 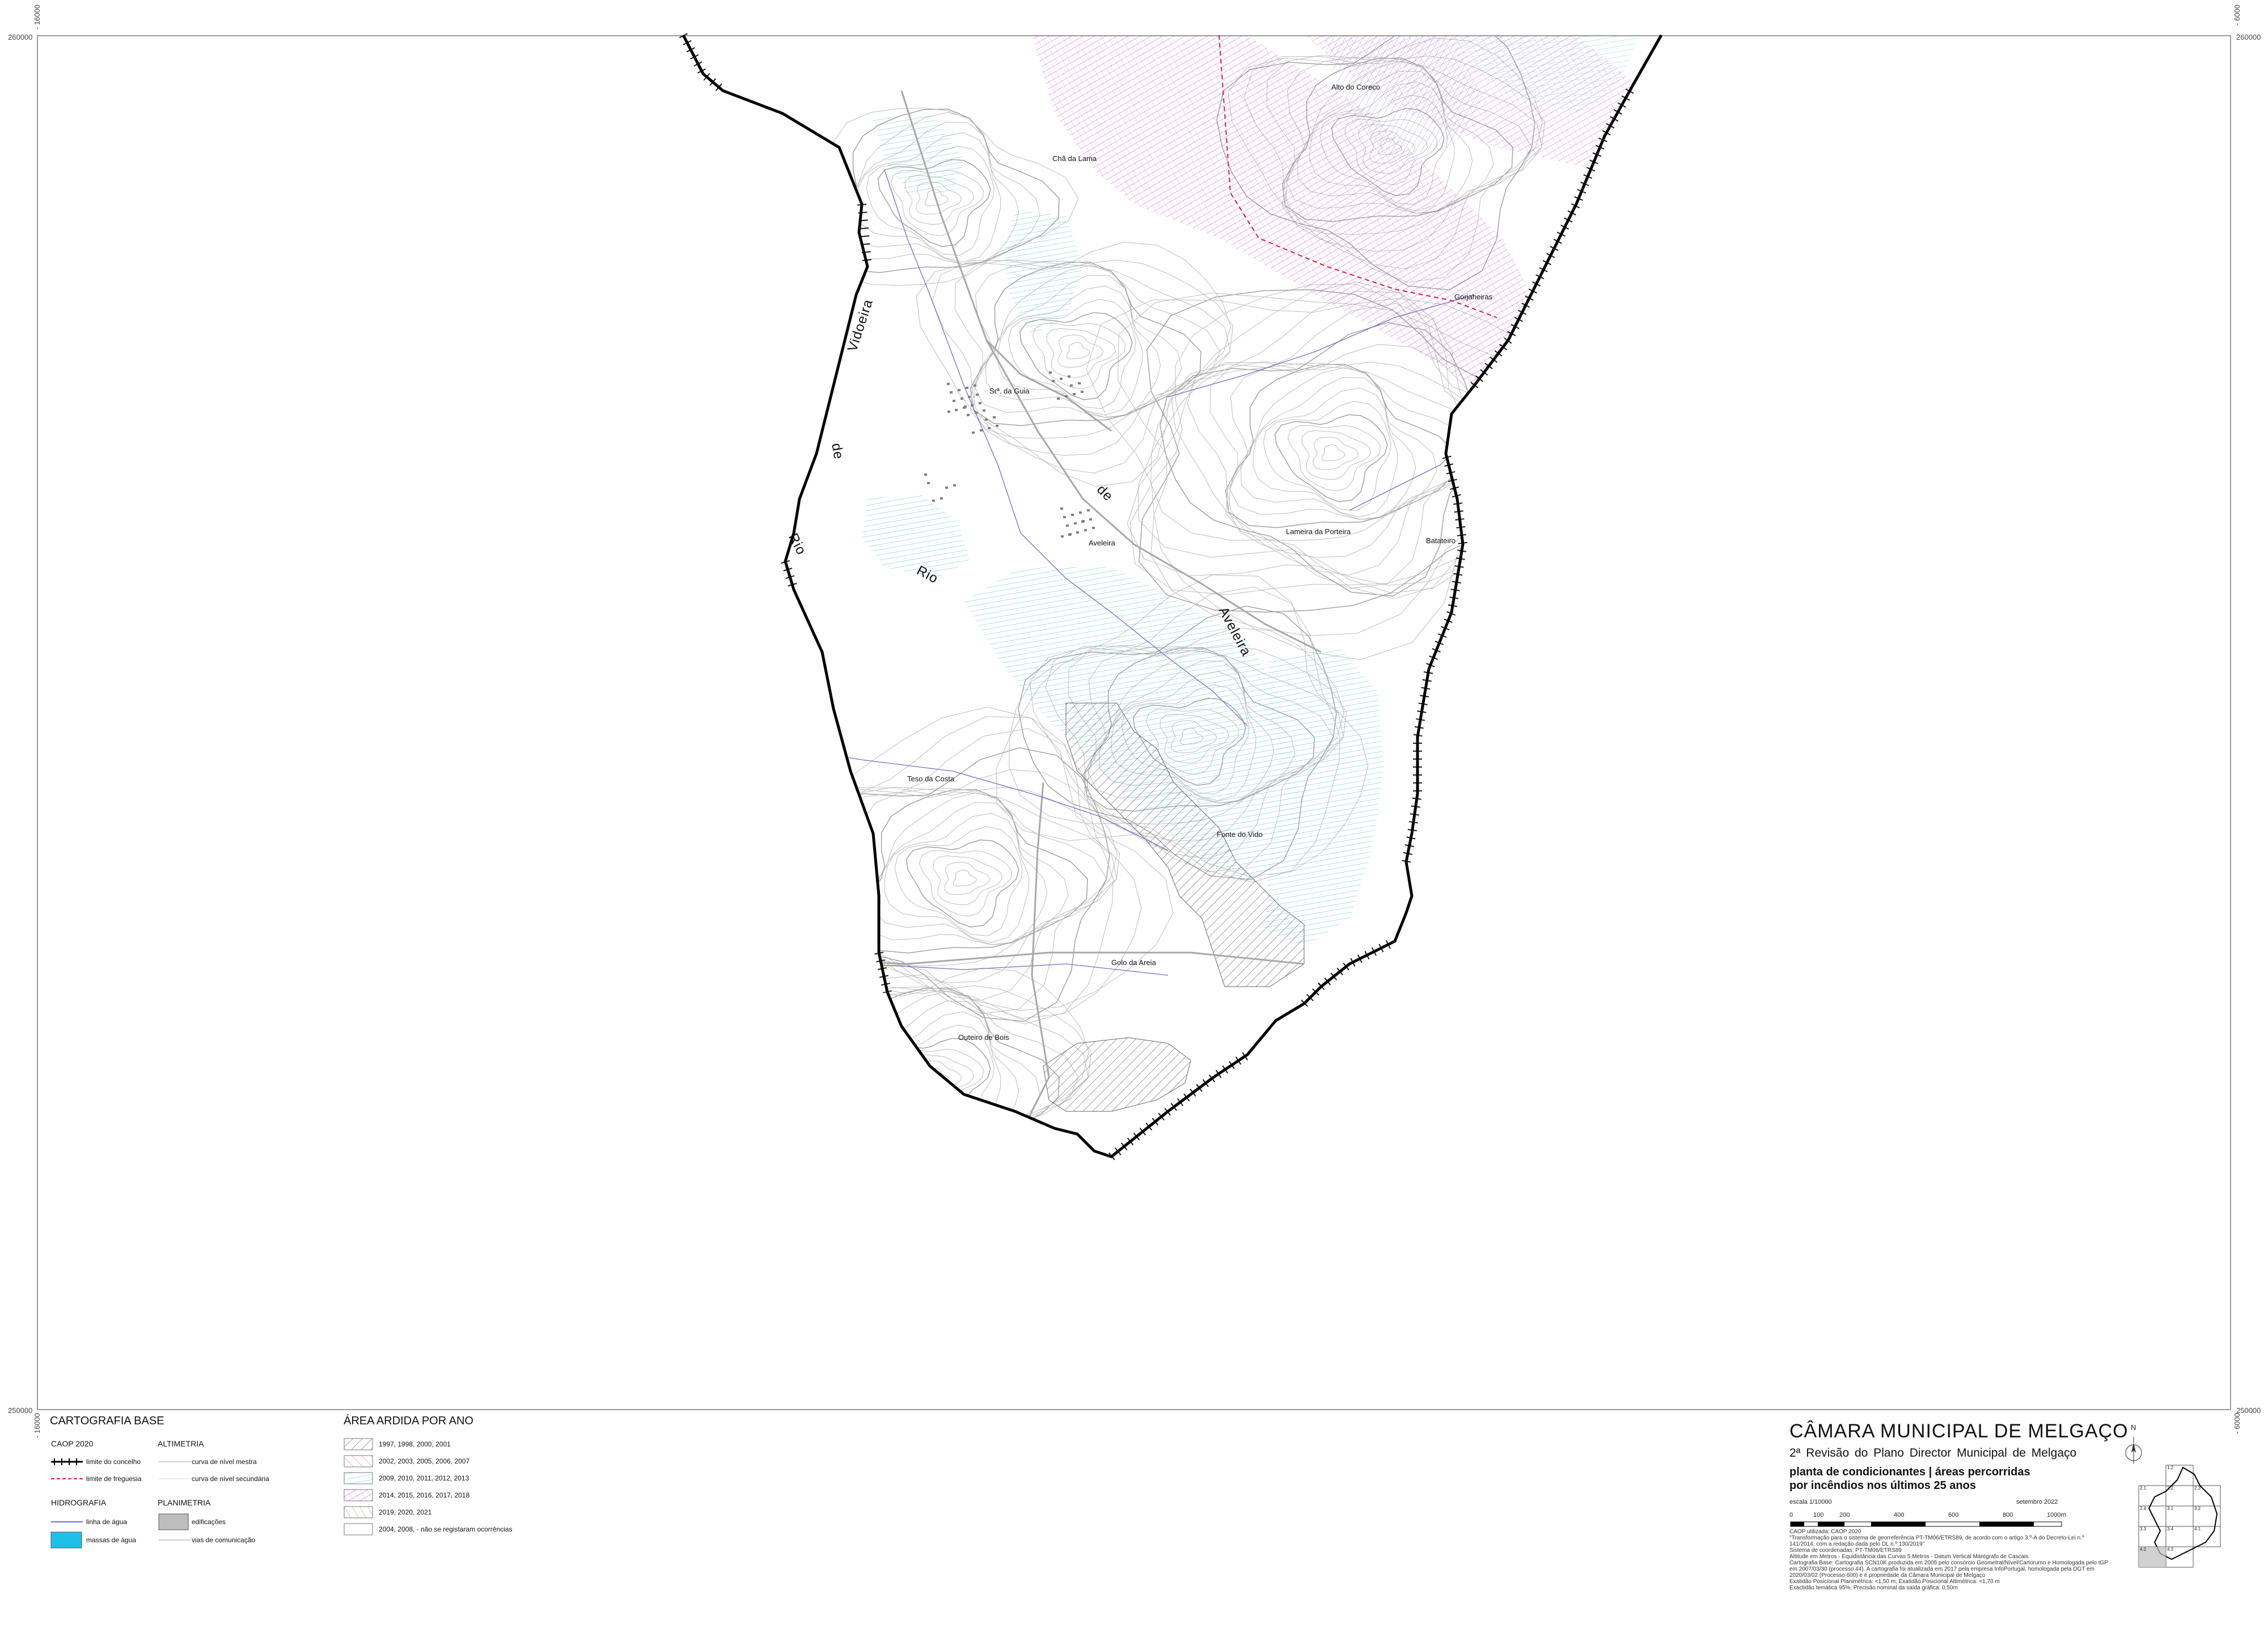 I want to click on legend-limite-freguesia: limite de freguesia, so click(x=114, y=1479).